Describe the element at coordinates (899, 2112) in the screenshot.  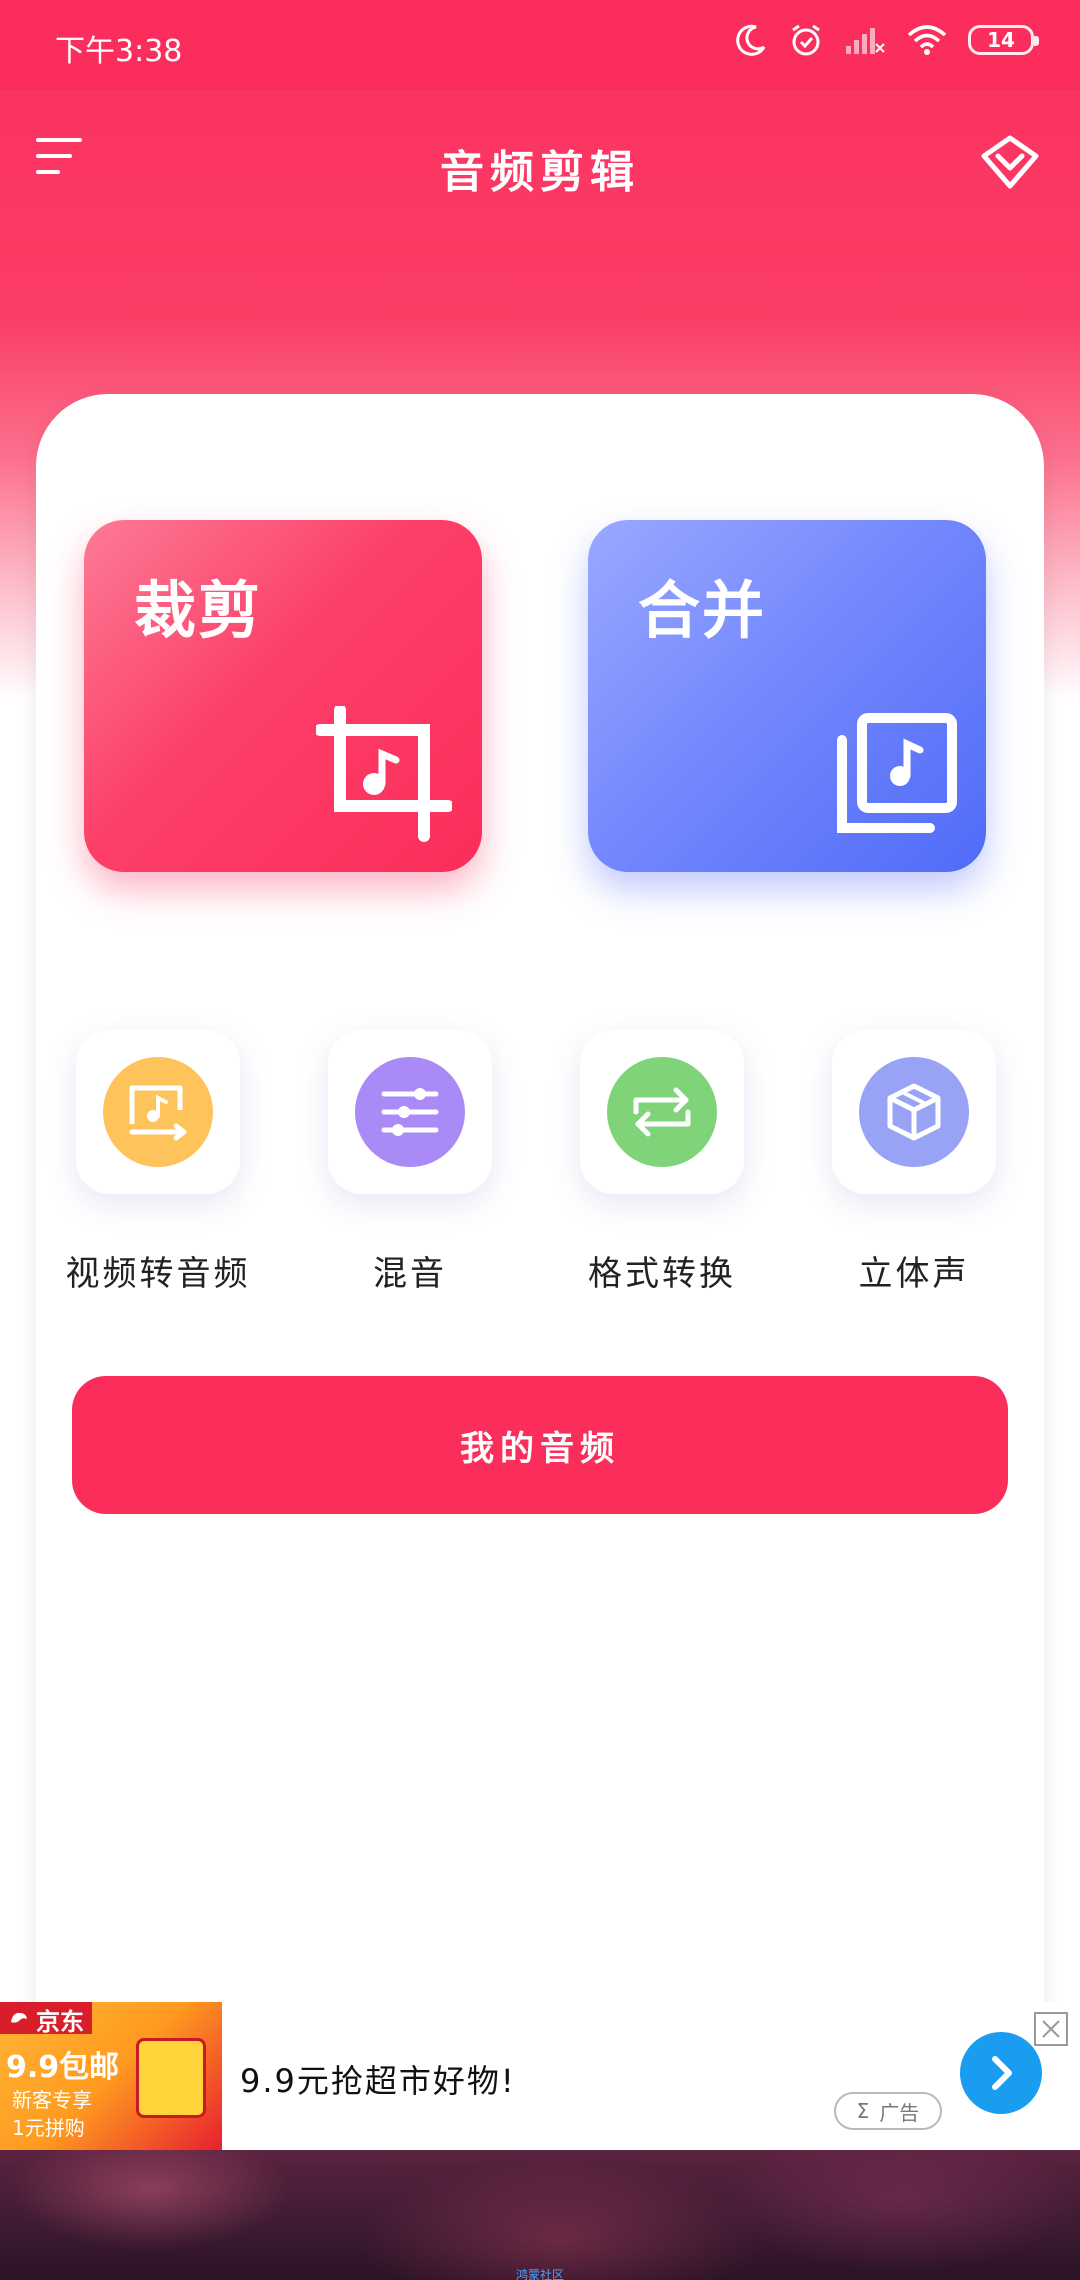
I see `ad-badge-text: 广告` at that location.